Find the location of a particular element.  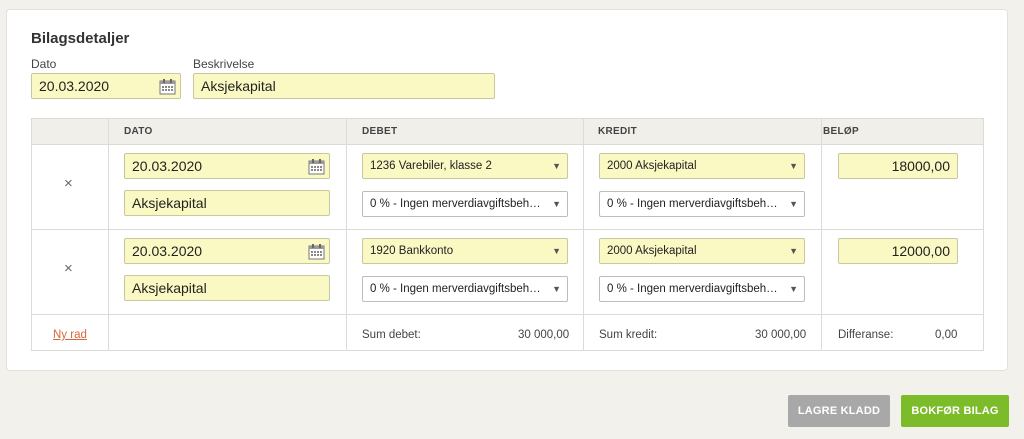

row-2-debit-vat-select: 0 % - Ingen merverdiavgiftsbehandling ▼ is located at coordinates (465, 289).